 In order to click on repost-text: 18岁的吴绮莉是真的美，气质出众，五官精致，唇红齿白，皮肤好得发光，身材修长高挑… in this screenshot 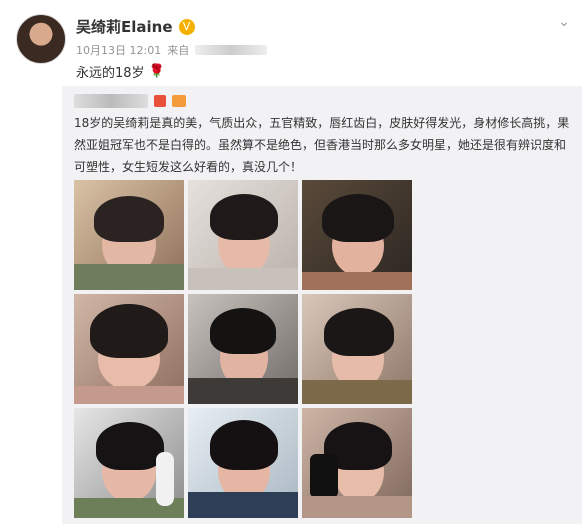, I will do `click(322, 145)`.